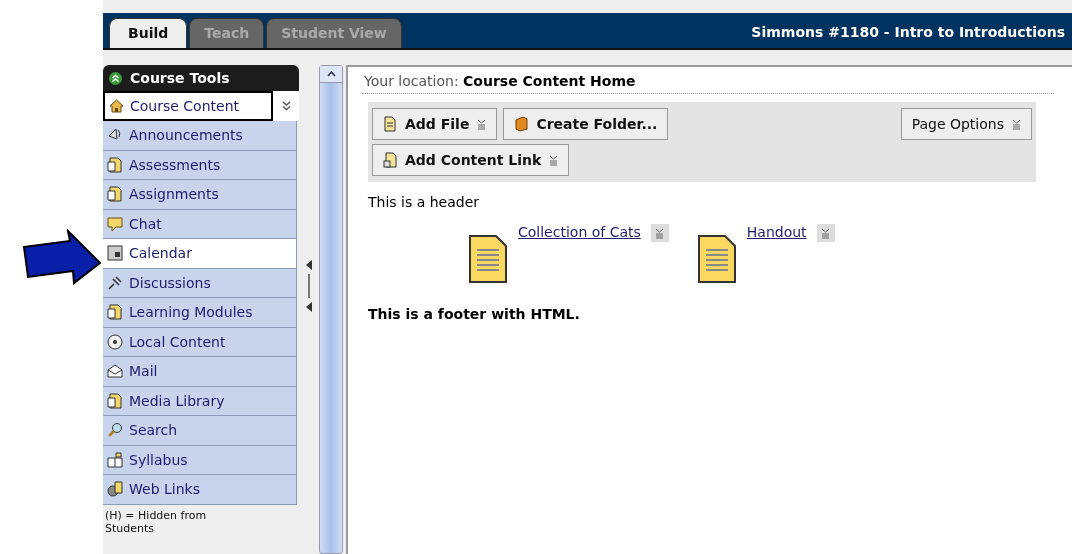 Image resolution: width=1072 pixels, height=554 pixels. I want to click on header-text: This is a header, so click(424, 202).